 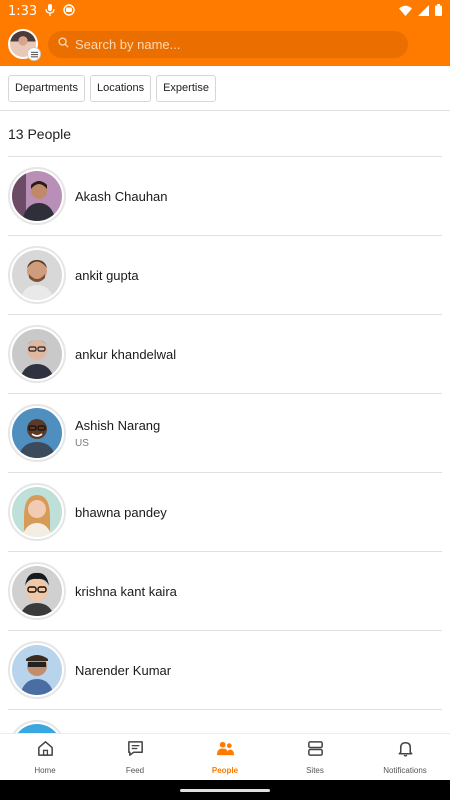 I want to click on nav-home: Home, so click(x=45, y=757).